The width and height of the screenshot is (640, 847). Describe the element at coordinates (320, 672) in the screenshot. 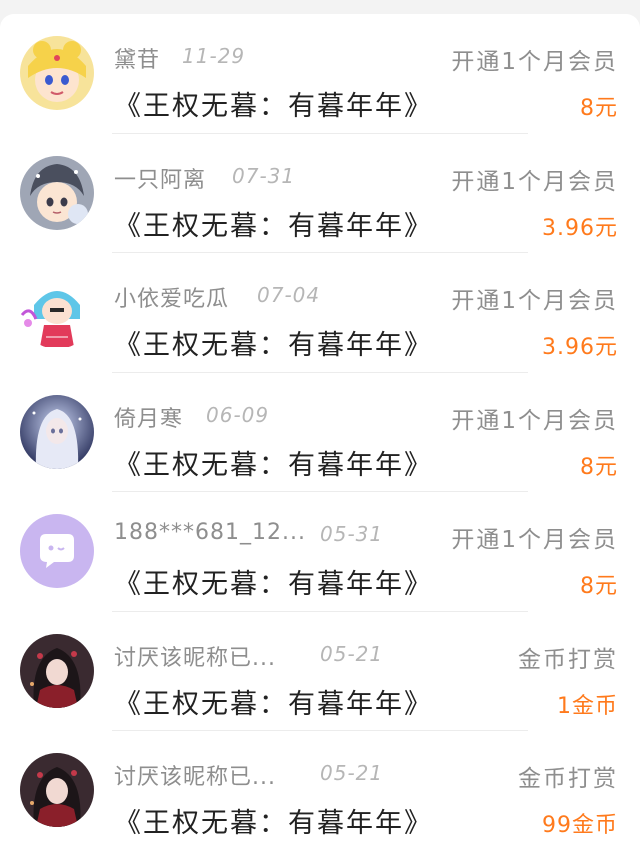

I see `record-row: 讨厌该昵称已... 05-21 金币打赏 《王权无暮：有暮年年》 1金币` at that location.